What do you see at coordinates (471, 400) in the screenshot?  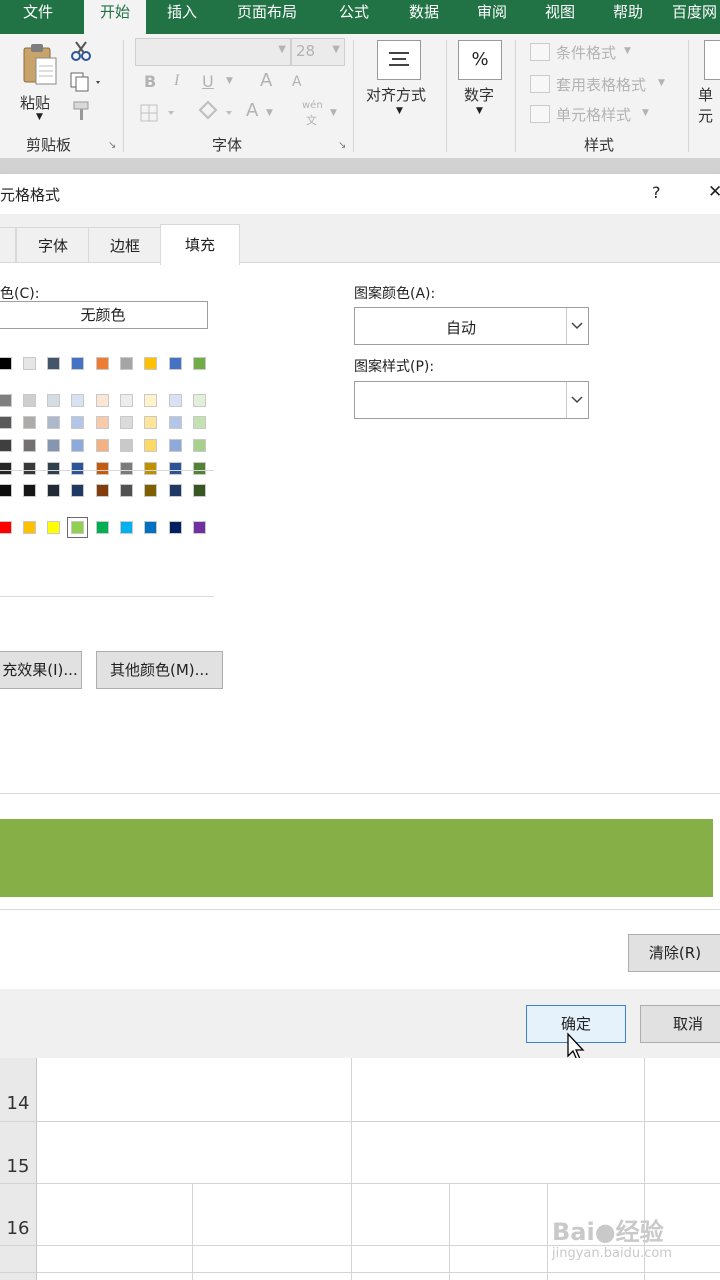 I see `pattern-style-dropdown` at bounding box center [471, 400].